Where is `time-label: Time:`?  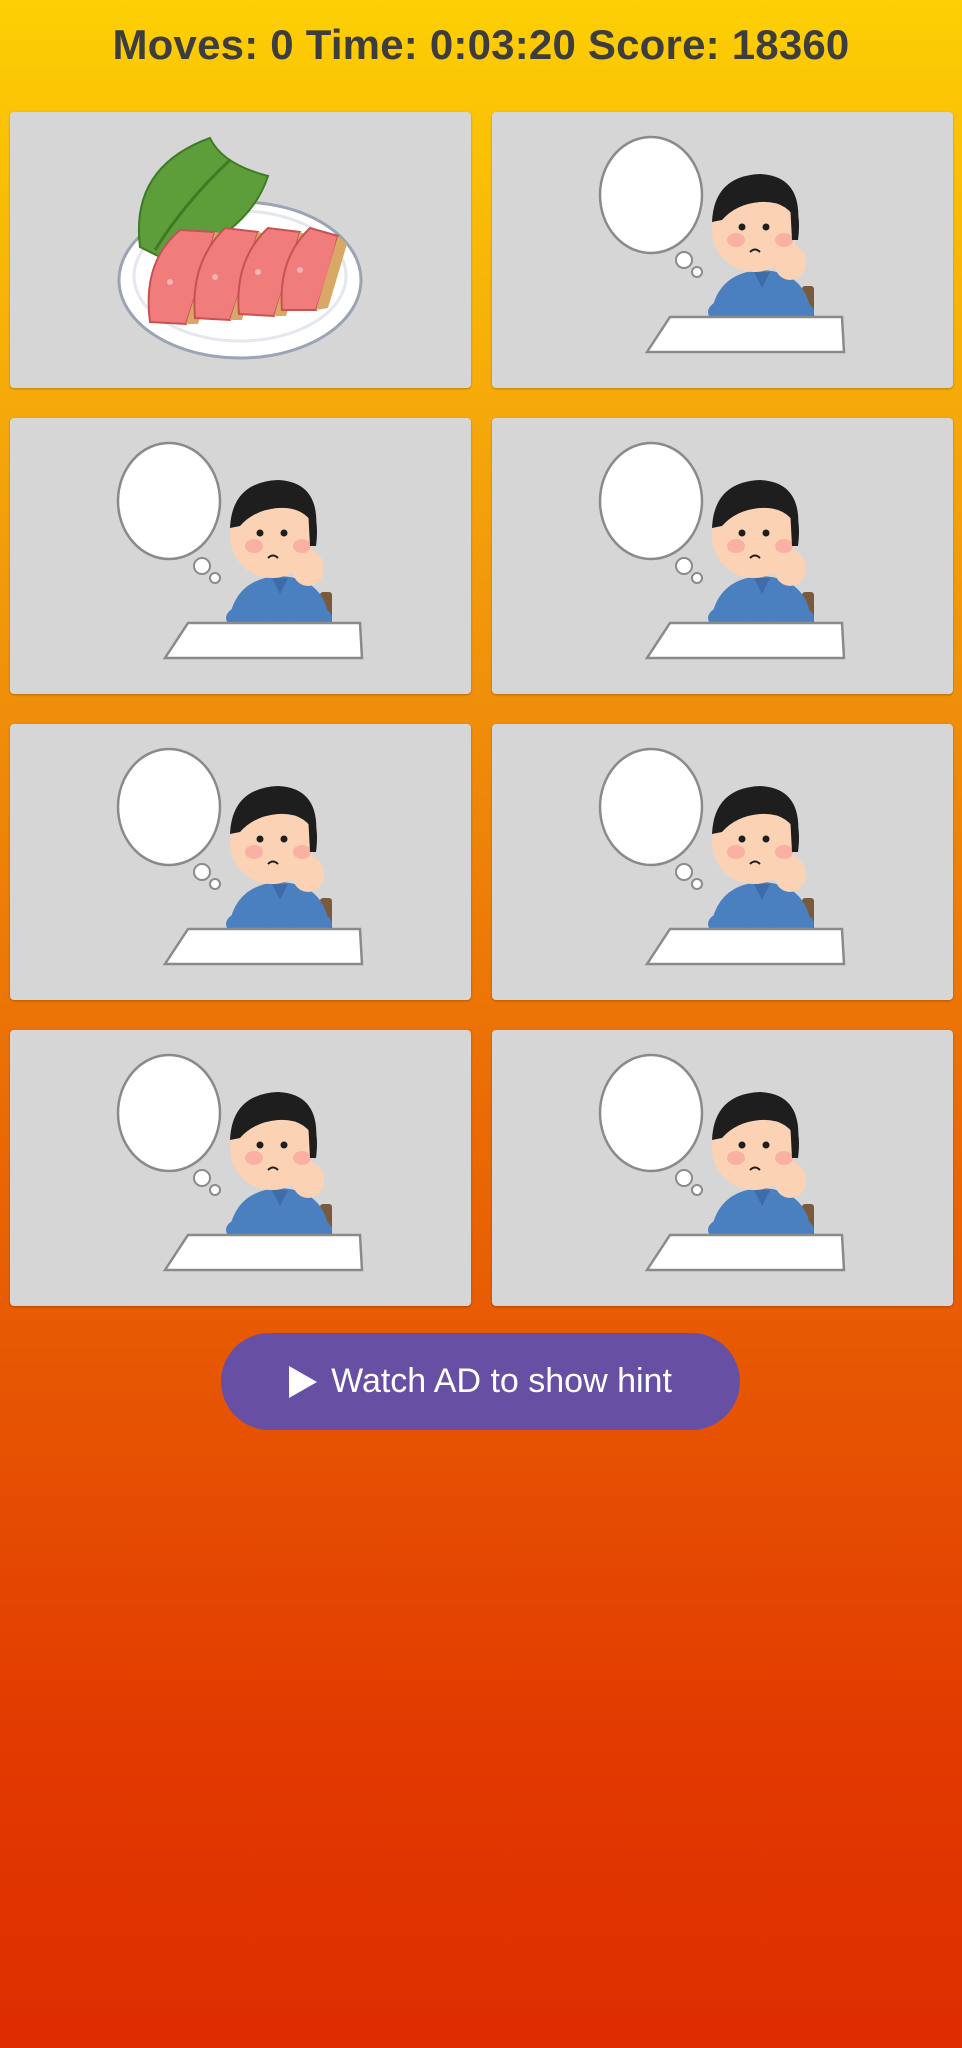 time-label: Time: is located at coordinates (361, 44).